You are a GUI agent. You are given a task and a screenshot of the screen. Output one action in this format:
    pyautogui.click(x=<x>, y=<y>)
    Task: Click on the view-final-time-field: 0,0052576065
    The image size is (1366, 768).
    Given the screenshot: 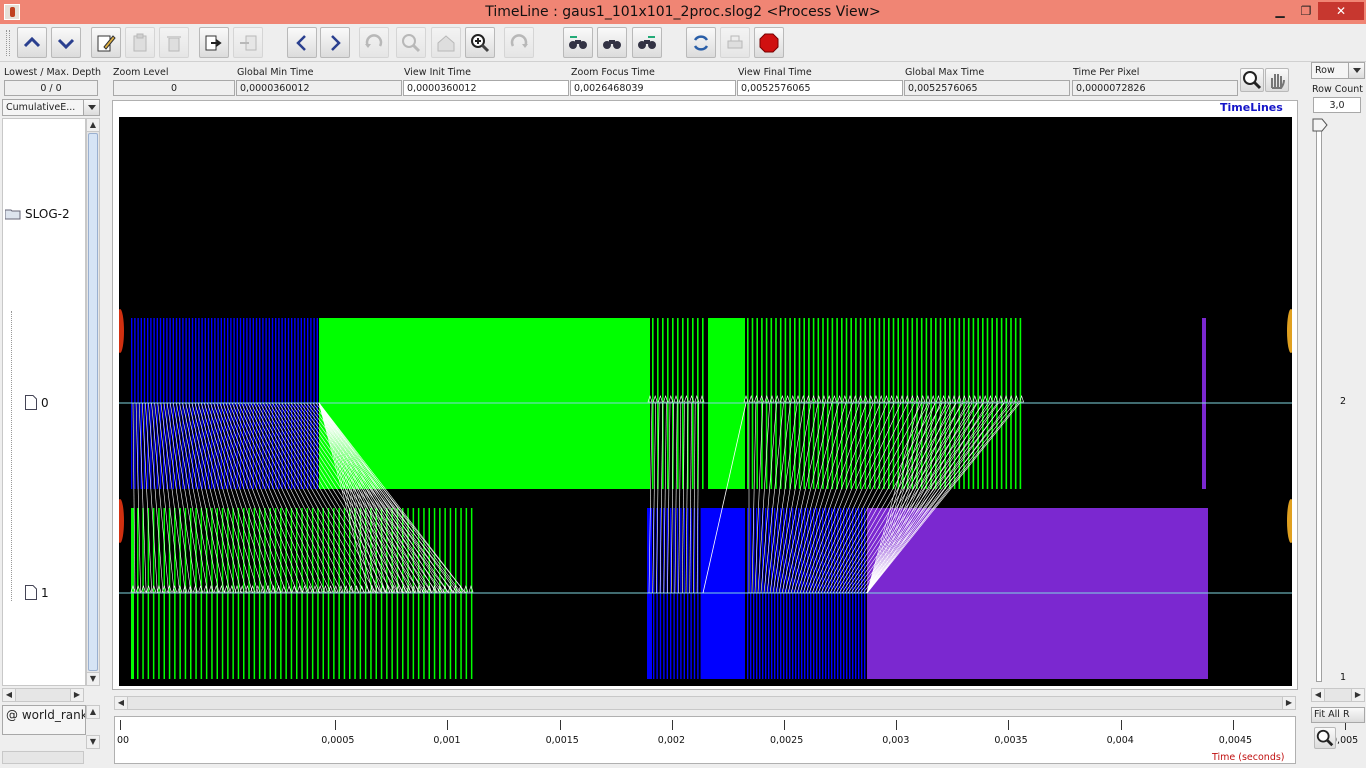 What is the action you would take?
    pyautogui.click(x=820, y=88)
    